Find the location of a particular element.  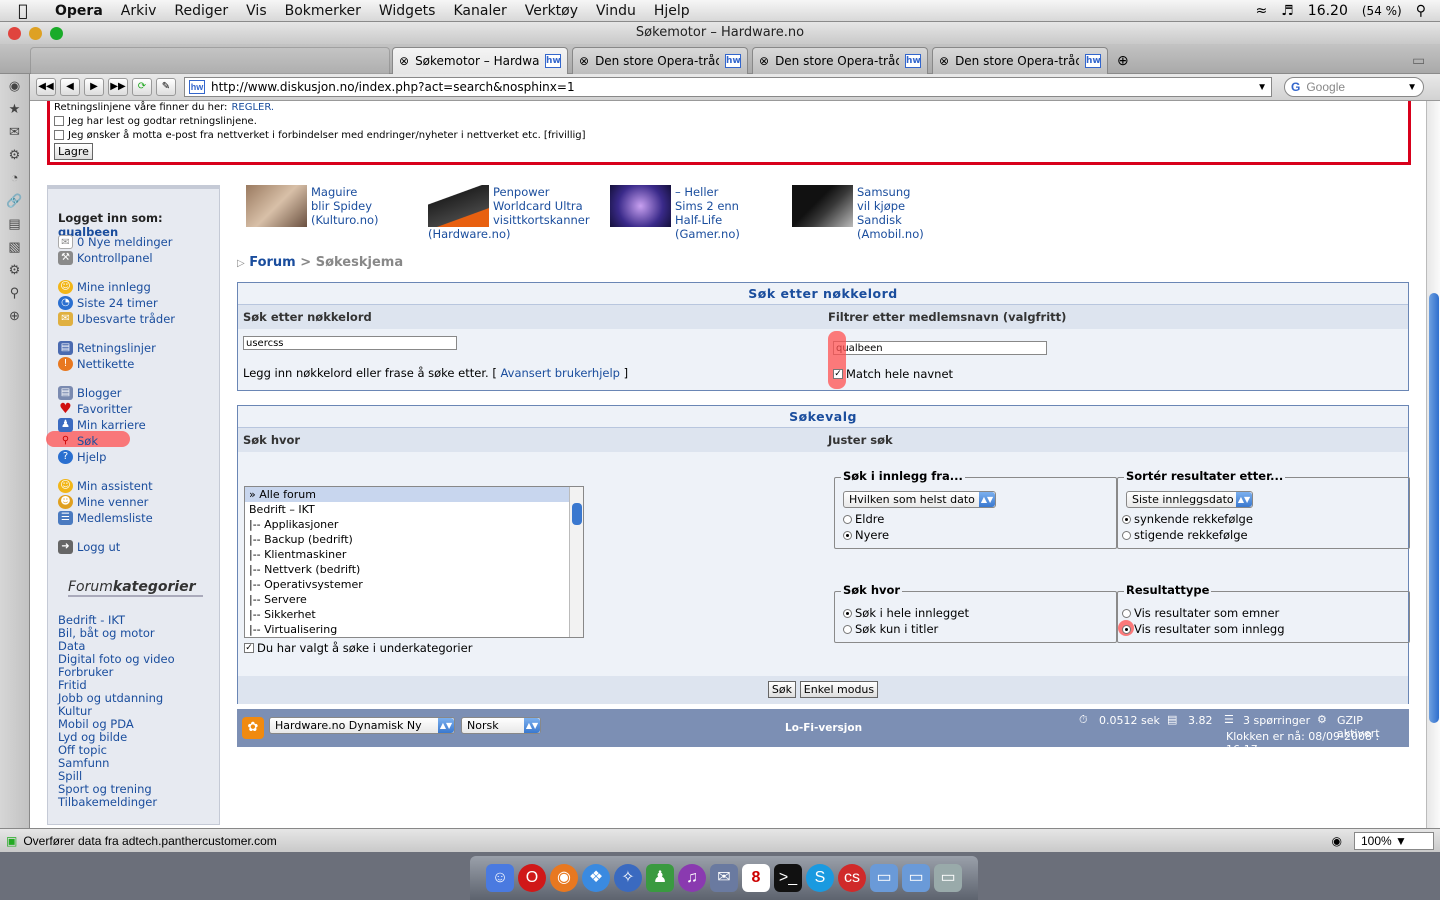

menu-app: Opera is located at coordinates (79, 11).